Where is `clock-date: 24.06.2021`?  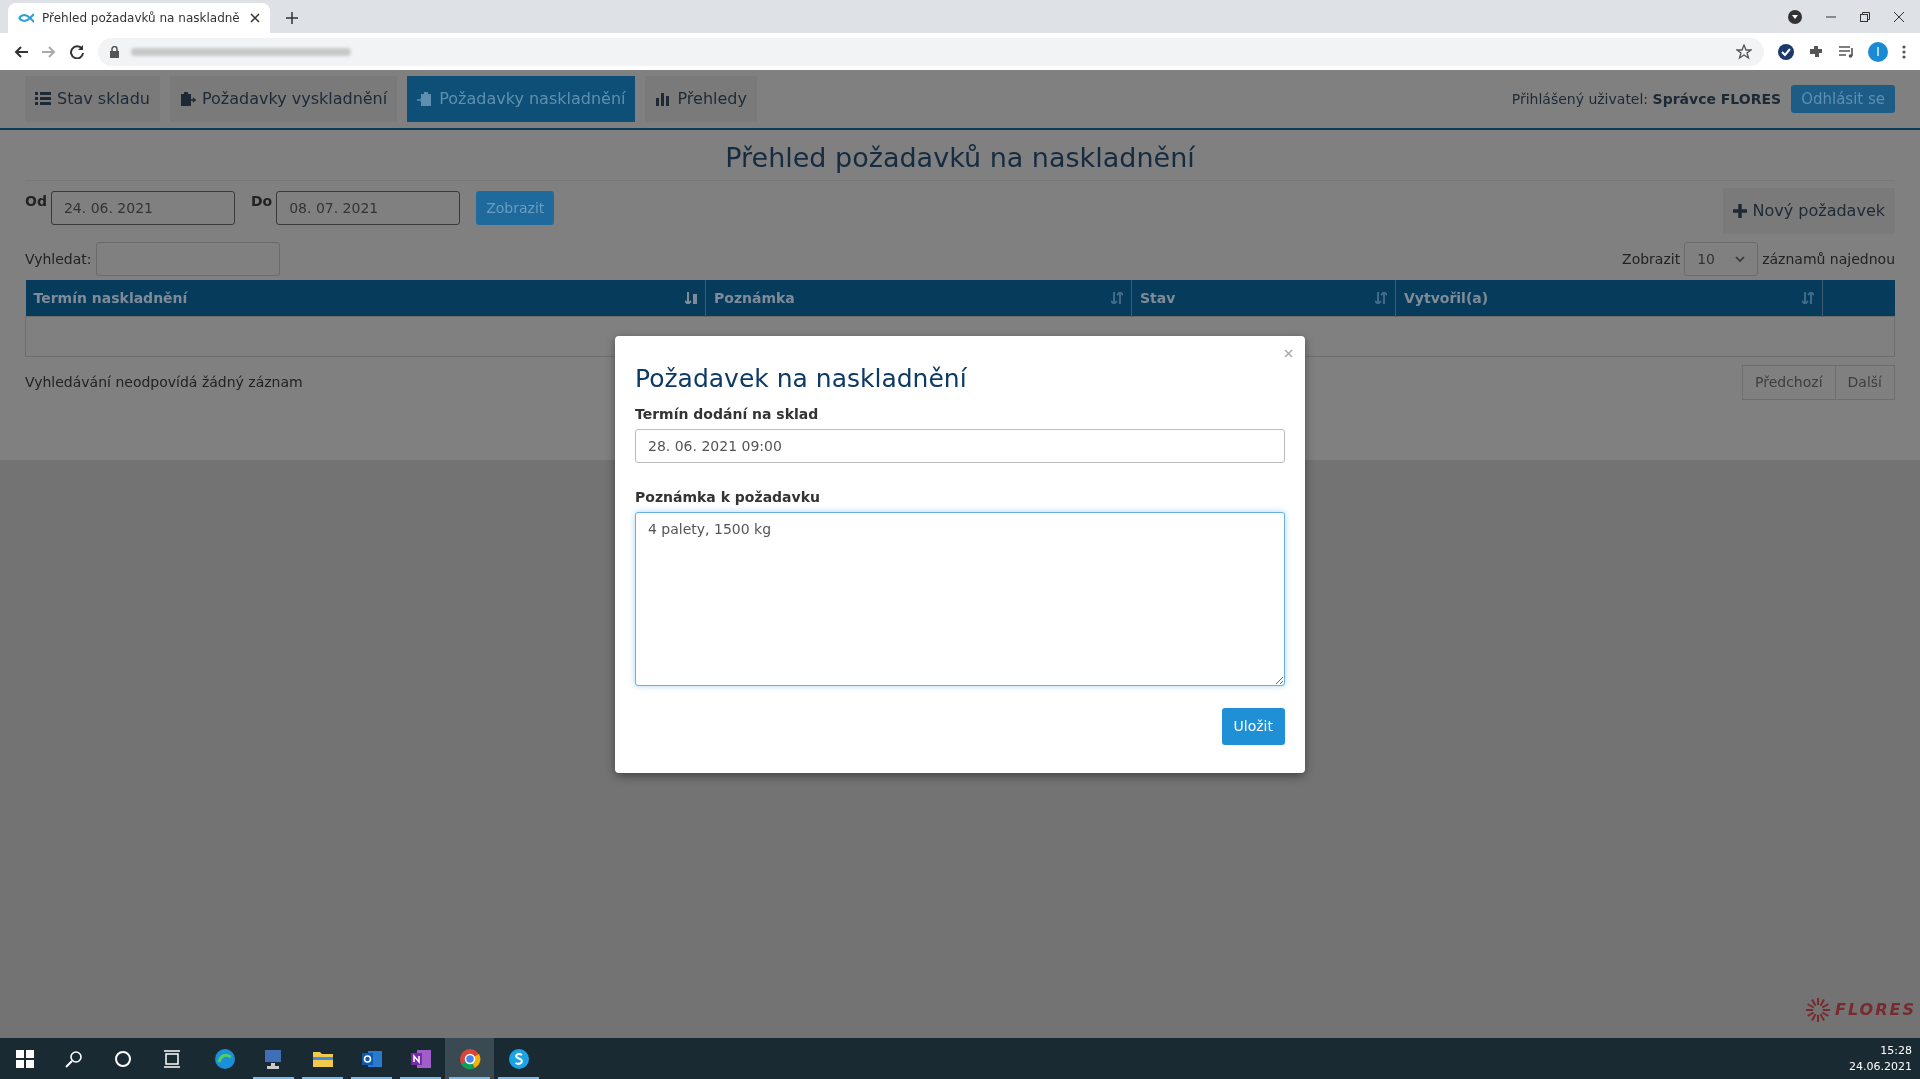 clock-date: 24.06.2021 is located at coordinates (1880, 1066).